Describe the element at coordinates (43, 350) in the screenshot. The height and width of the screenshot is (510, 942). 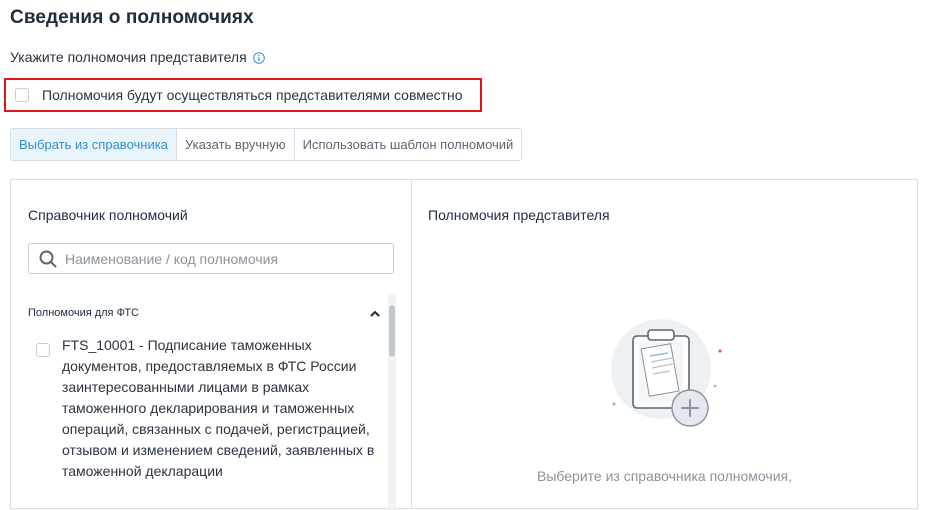
I see `item-checkbox` at that location.